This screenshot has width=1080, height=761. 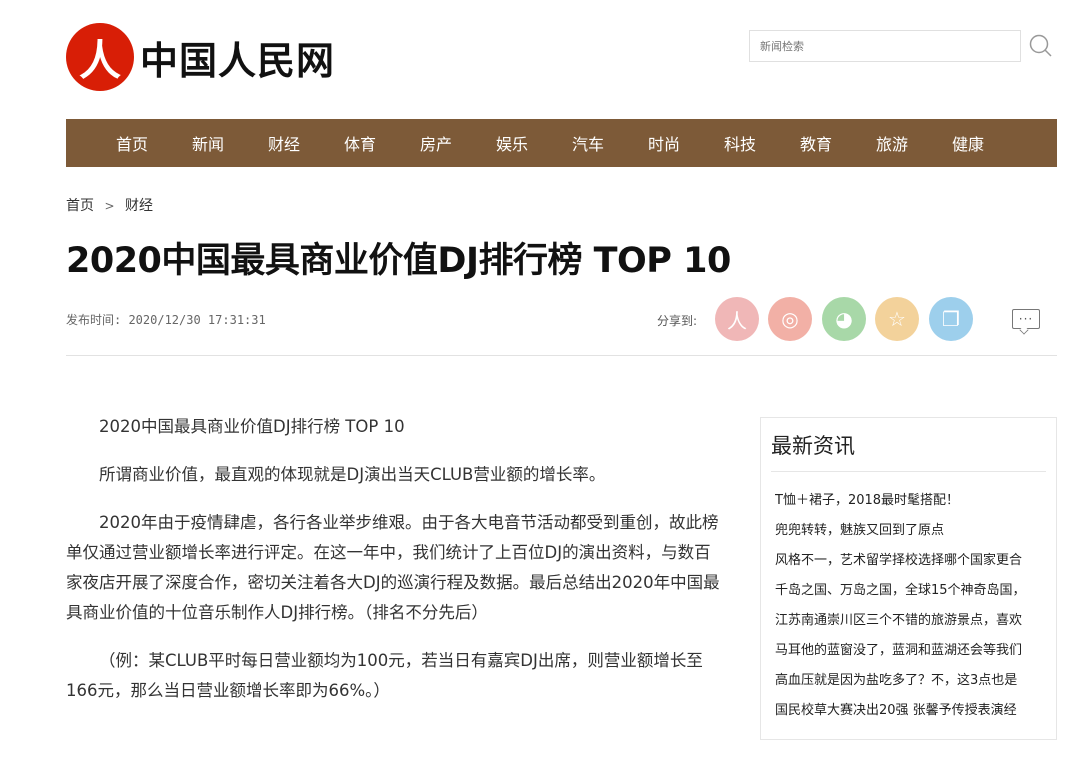 What do you see at coordinates (610, 143) in the screenshot?
I see `nav-item-auto: 汽车` at bounding box center [610, 143].